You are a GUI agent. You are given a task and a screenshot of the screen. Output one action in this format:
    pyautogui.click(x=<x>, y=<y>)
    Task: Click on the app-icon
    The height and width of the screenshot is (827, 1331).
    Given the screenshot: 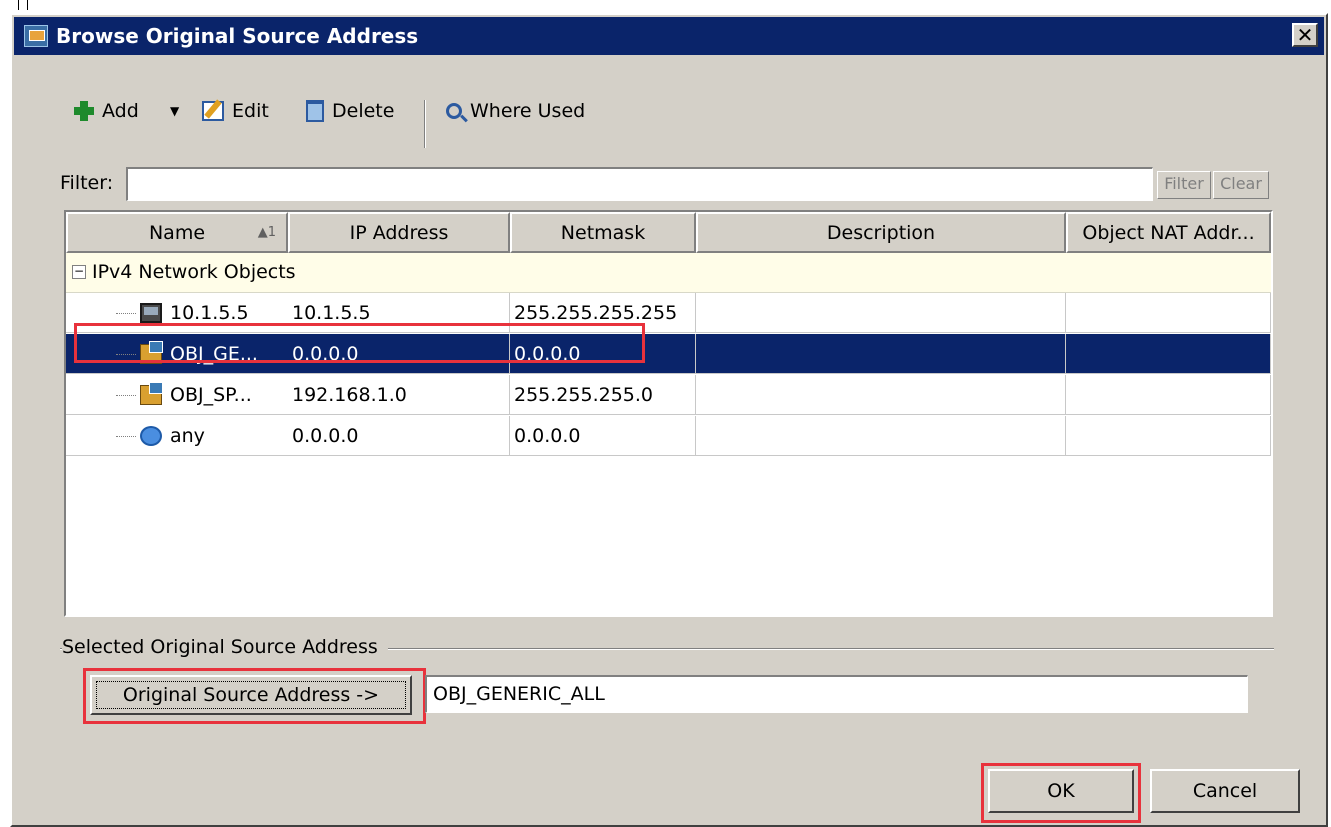 What is the action you would take?
    pyautogui.click(x=36, y=36)
    